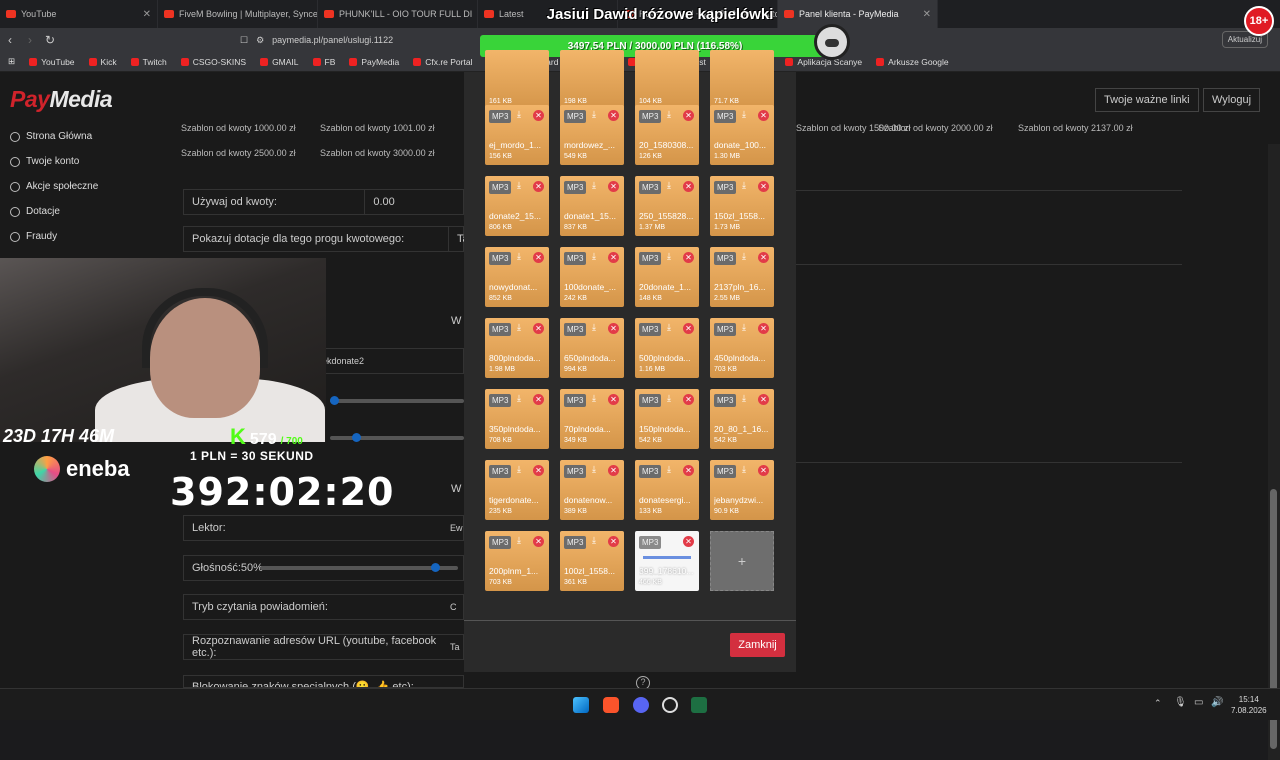 Image resolution: width=1280 pixels, height=760 pixels. I want to click on sound-file-tile: MP3 ⤓ ✕ 250_155828... 1.37 MB, so click(667, 206).